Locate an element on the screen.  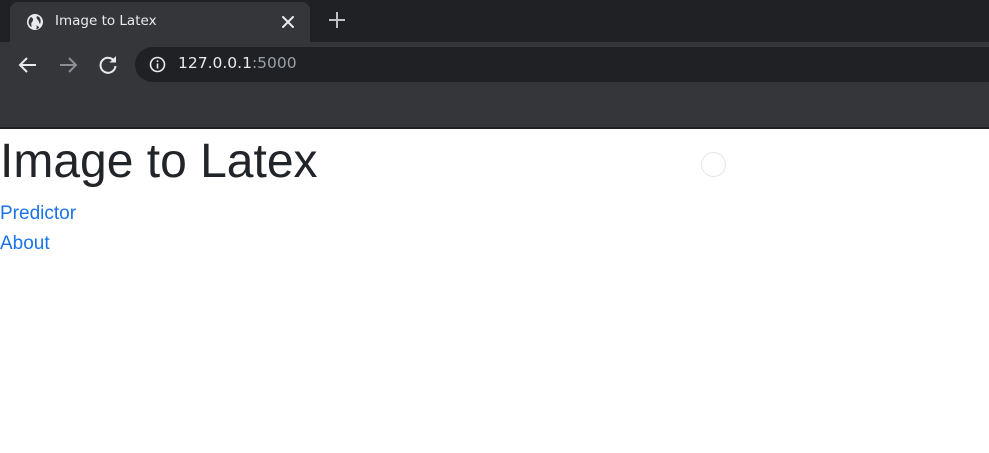
reload-icon is located at coordinates (108, 65).